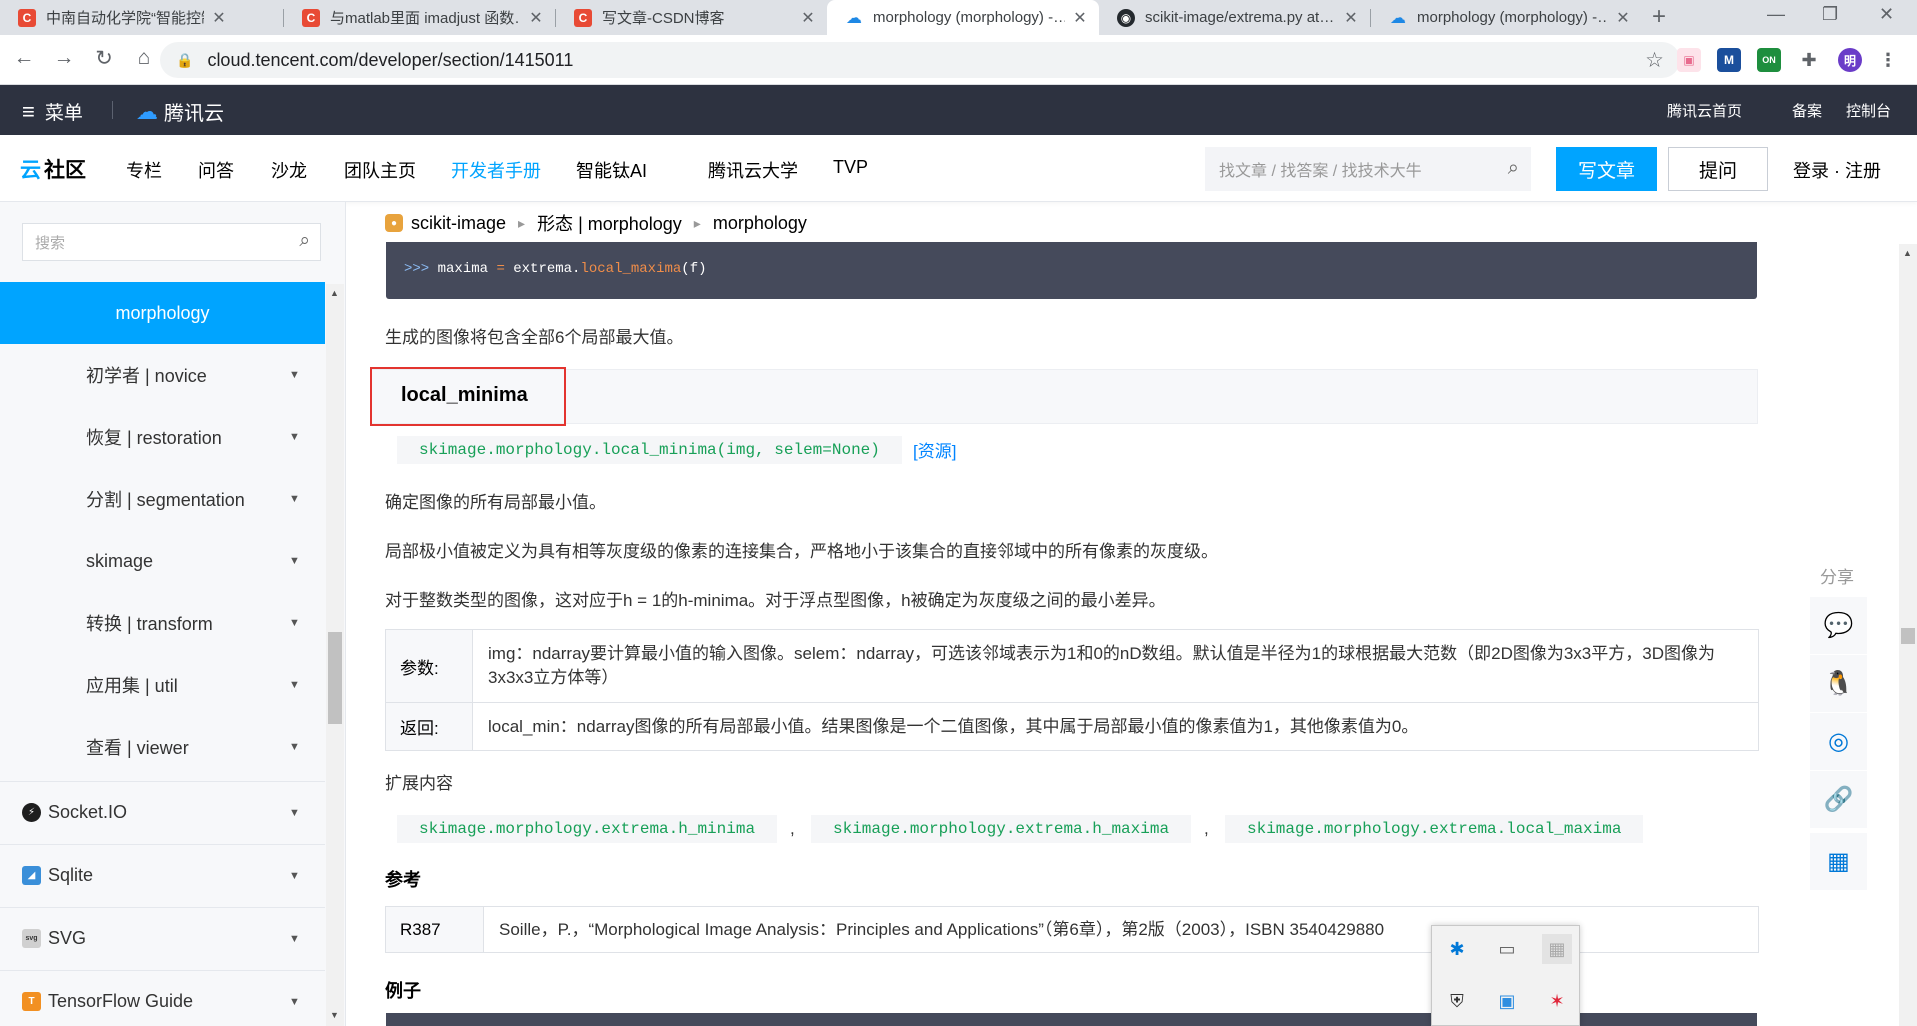  Describe the element at coordinates (162, 313) in the screenshot. I see `sidebar-item-active: morphology` at that location.